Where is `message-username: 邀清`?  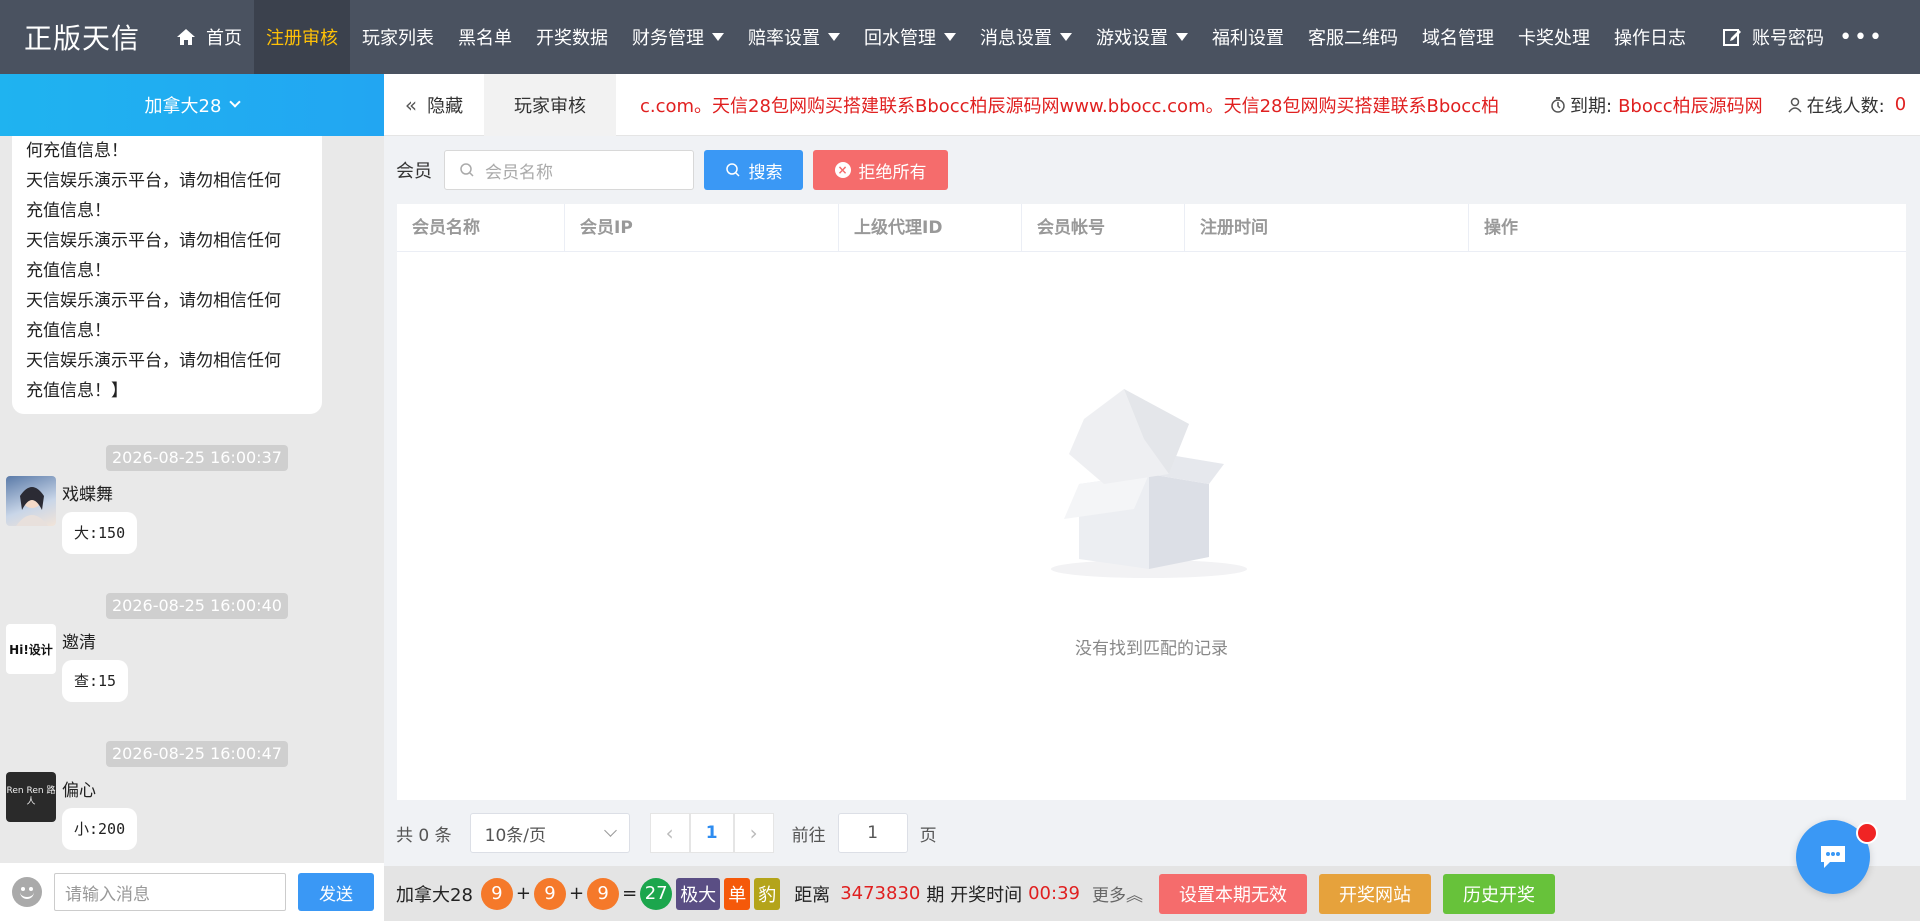
message-username: 邀清 is located at coordinates (79, 643).